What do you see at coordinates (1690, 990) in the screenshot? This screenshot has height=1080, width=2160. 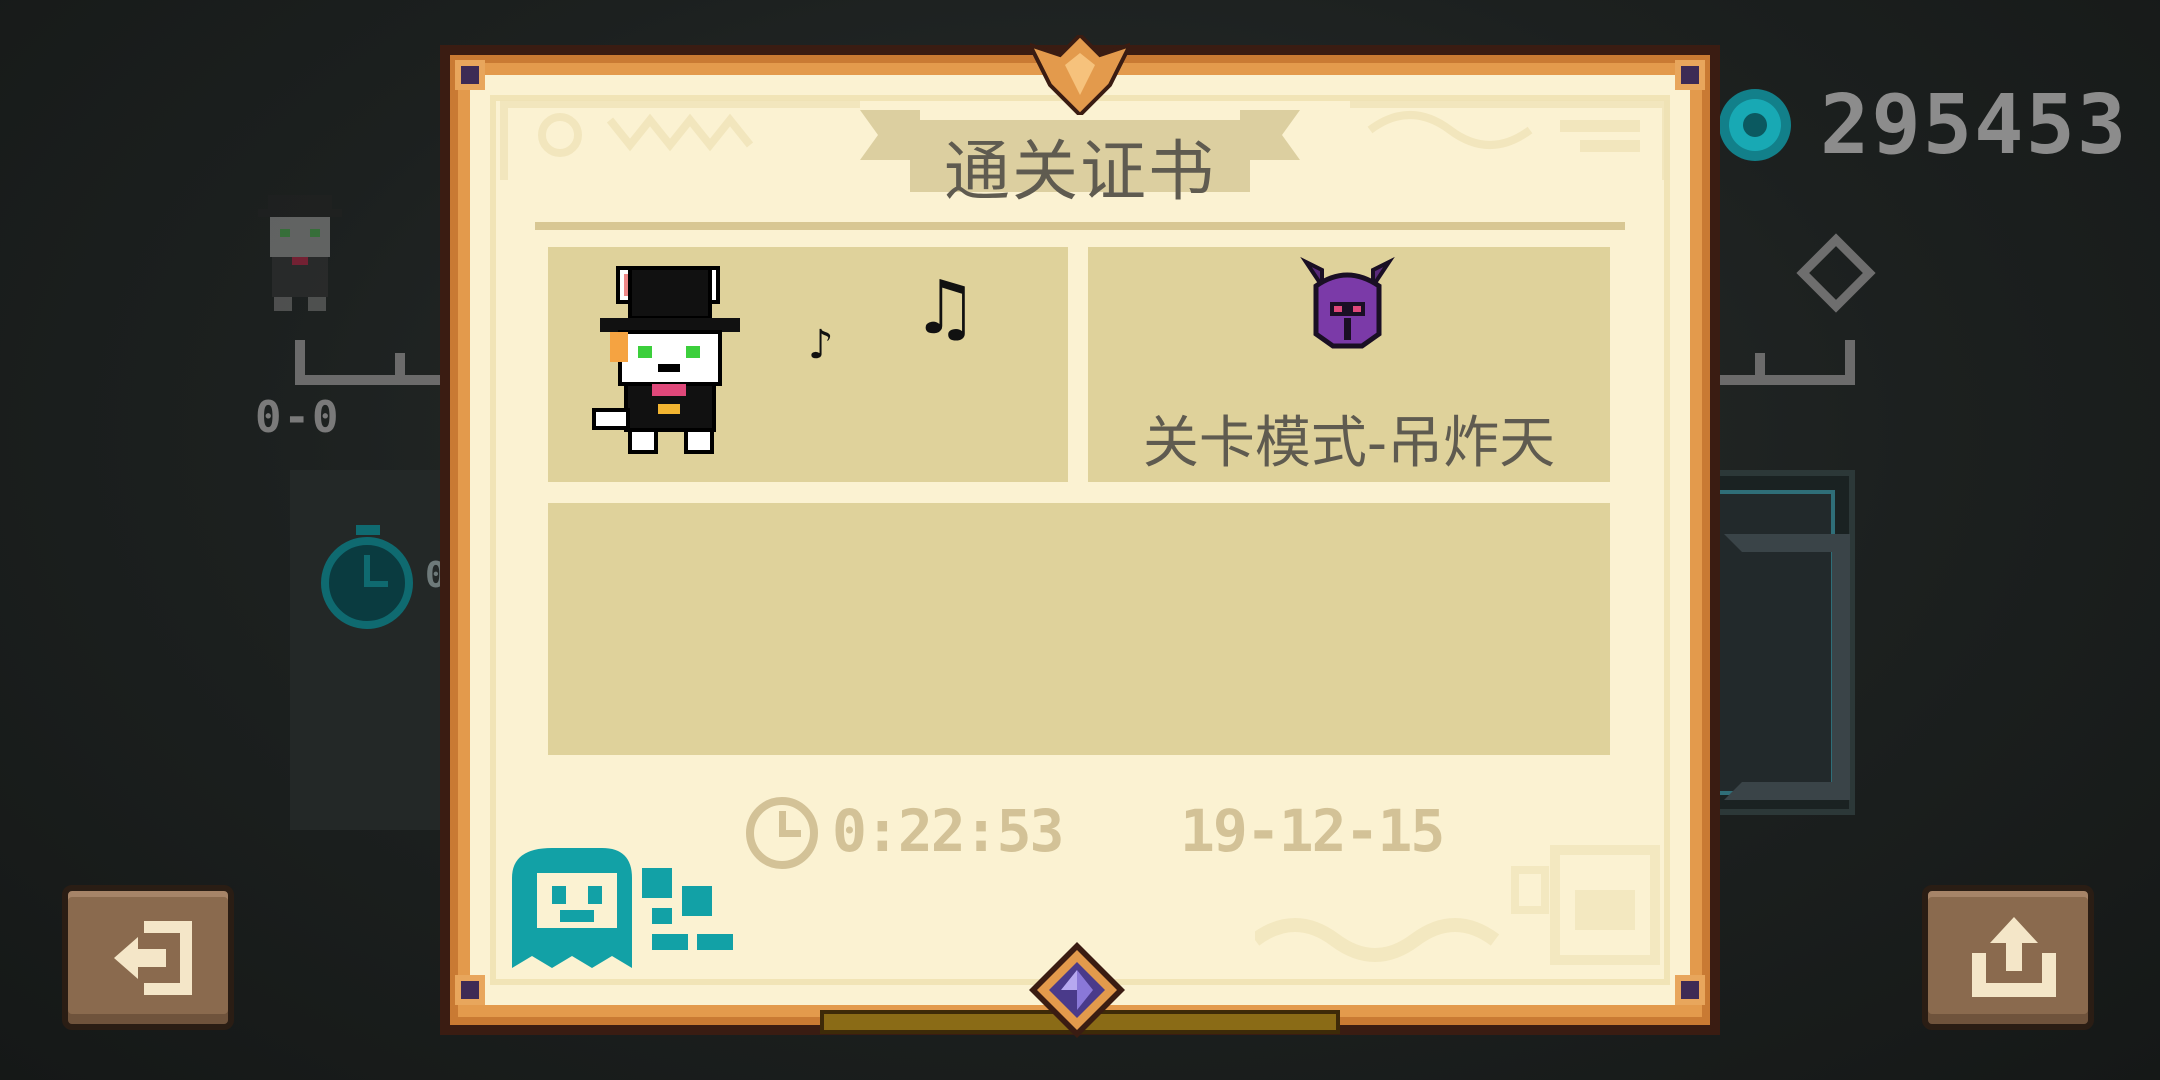 I see `corner-stud-bottom-right` at bounding box center [1690, 990].